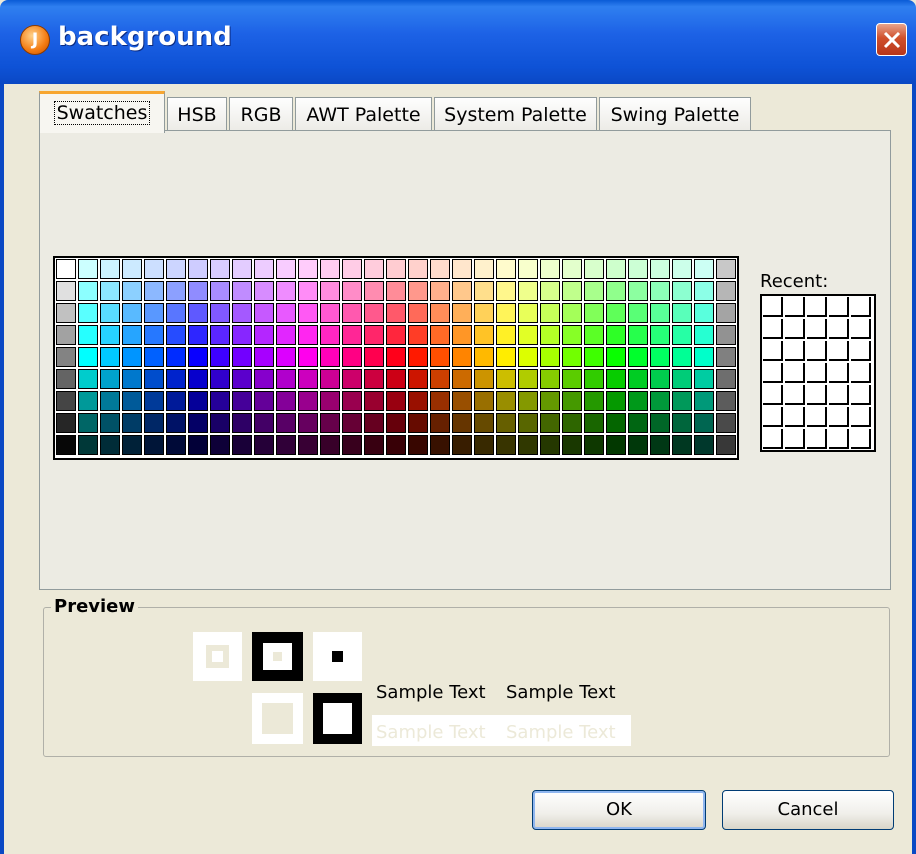  Describe the element at coordinates (102, 112) in the screenshot. I see `tab-swatches: Swatches` at that location.